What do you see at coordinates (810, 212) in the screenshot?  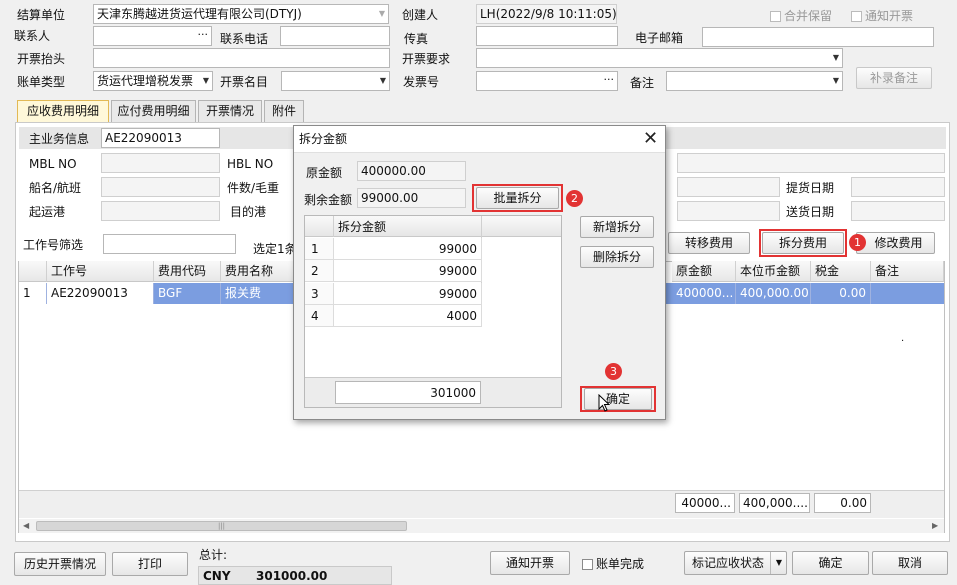 I see `delivery-date-label: 送货日期` at bounding box center [810, 212].